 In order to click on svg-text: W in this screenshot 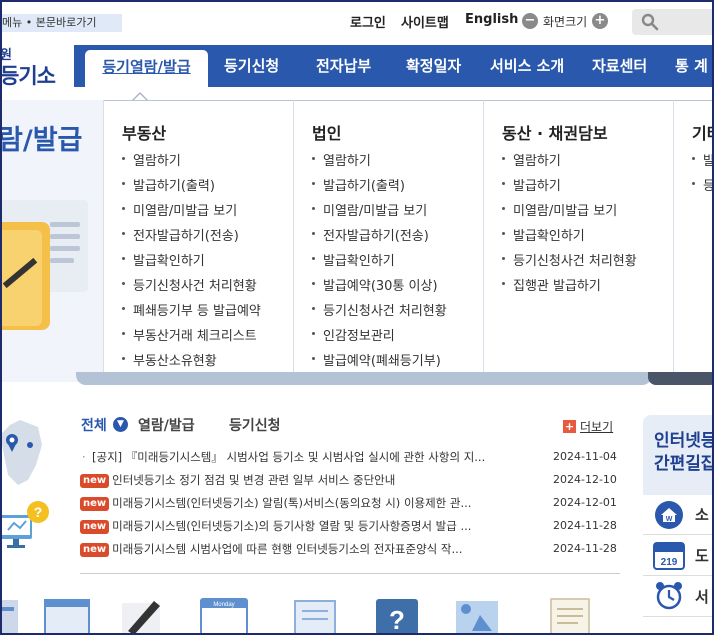, I will do `click(669, 519)`.